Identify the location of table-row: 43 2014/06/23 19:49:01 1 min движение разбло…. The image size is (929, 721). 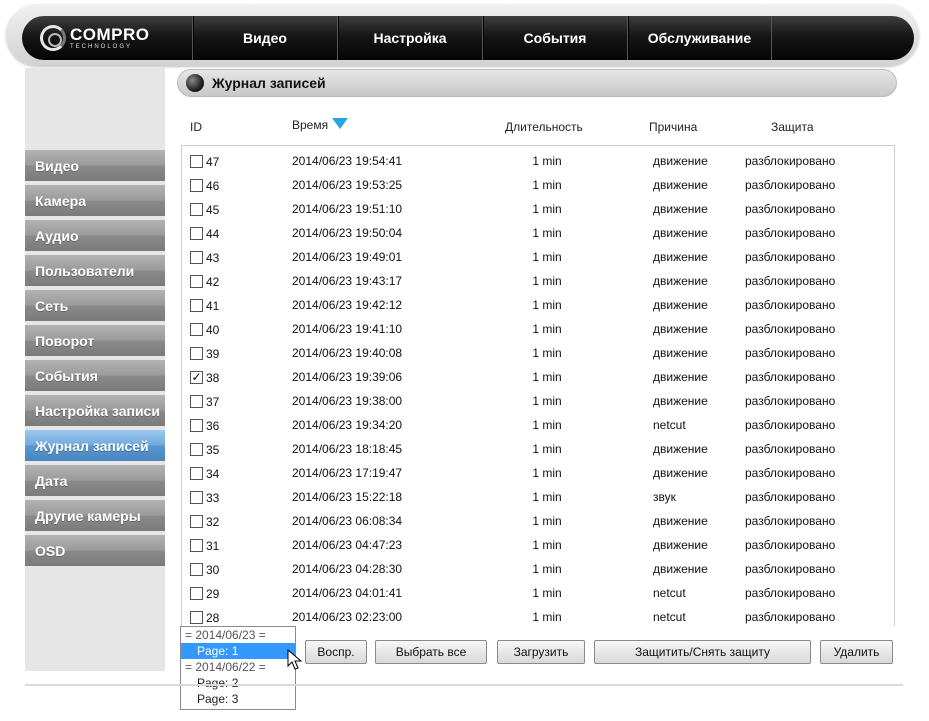
(538, 256).